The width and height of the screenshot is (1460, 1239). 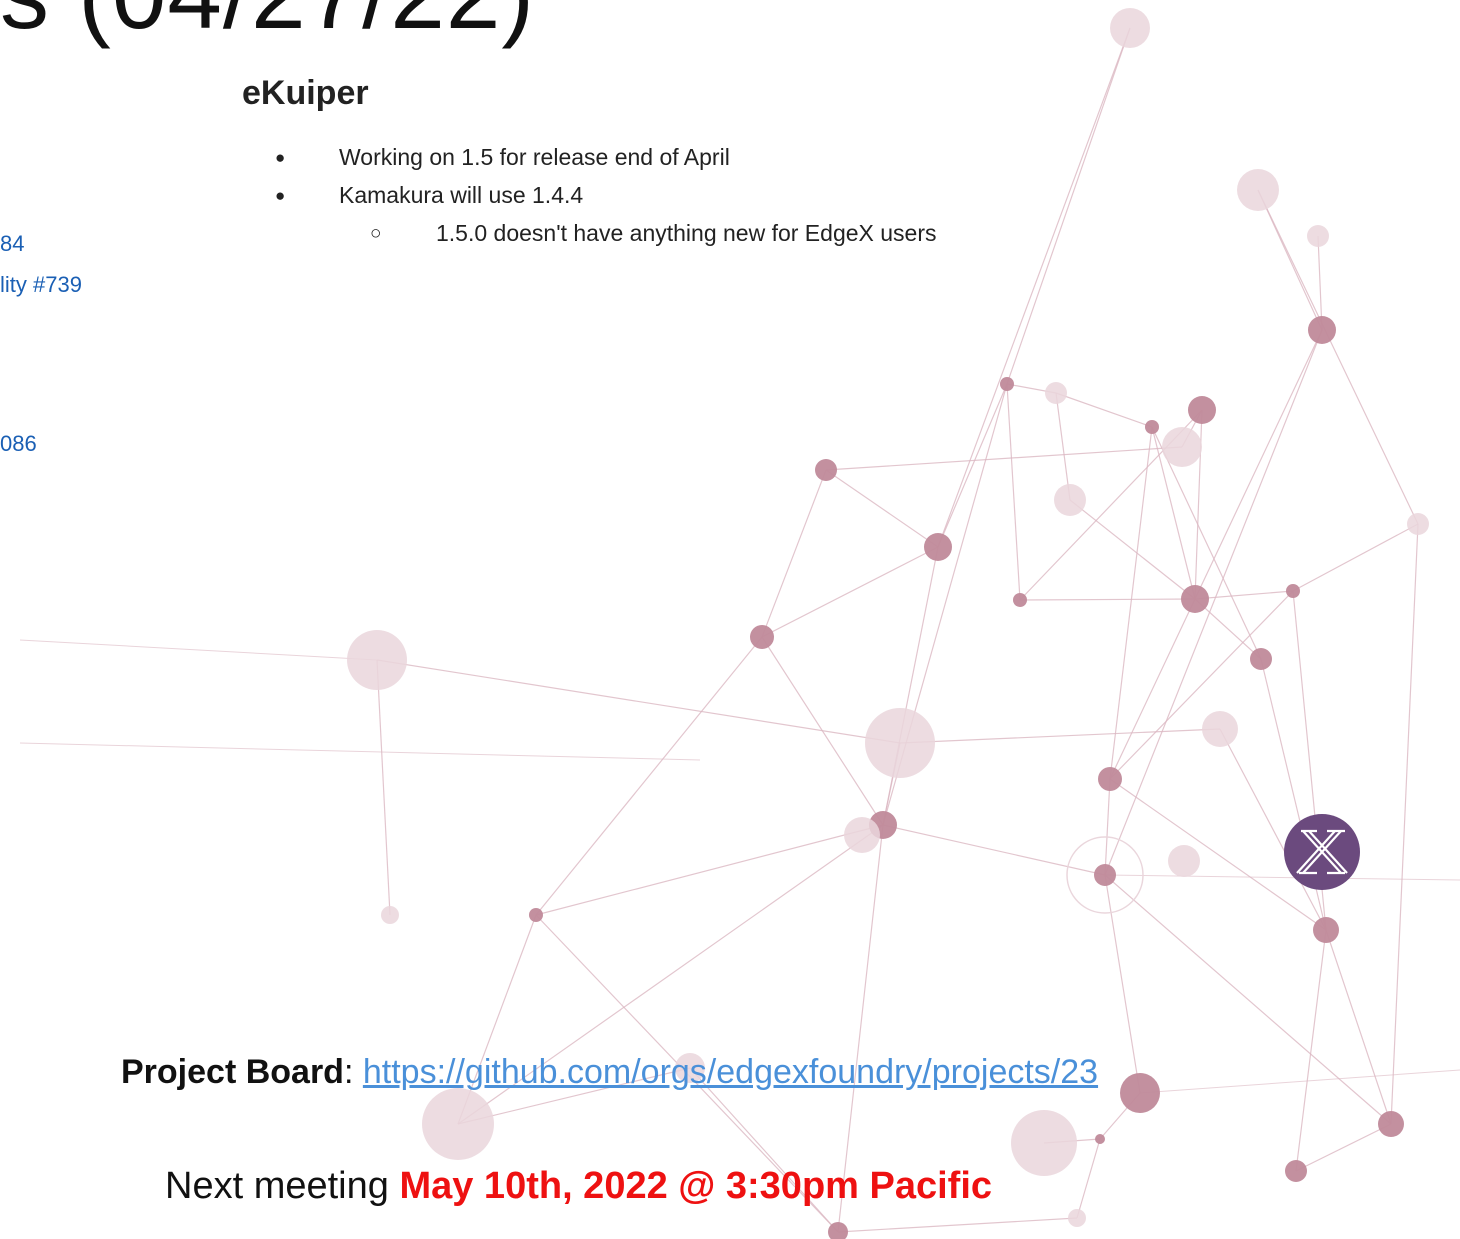 I want to click on left-column-link-fragment: 086, so click(x=18, y=444).